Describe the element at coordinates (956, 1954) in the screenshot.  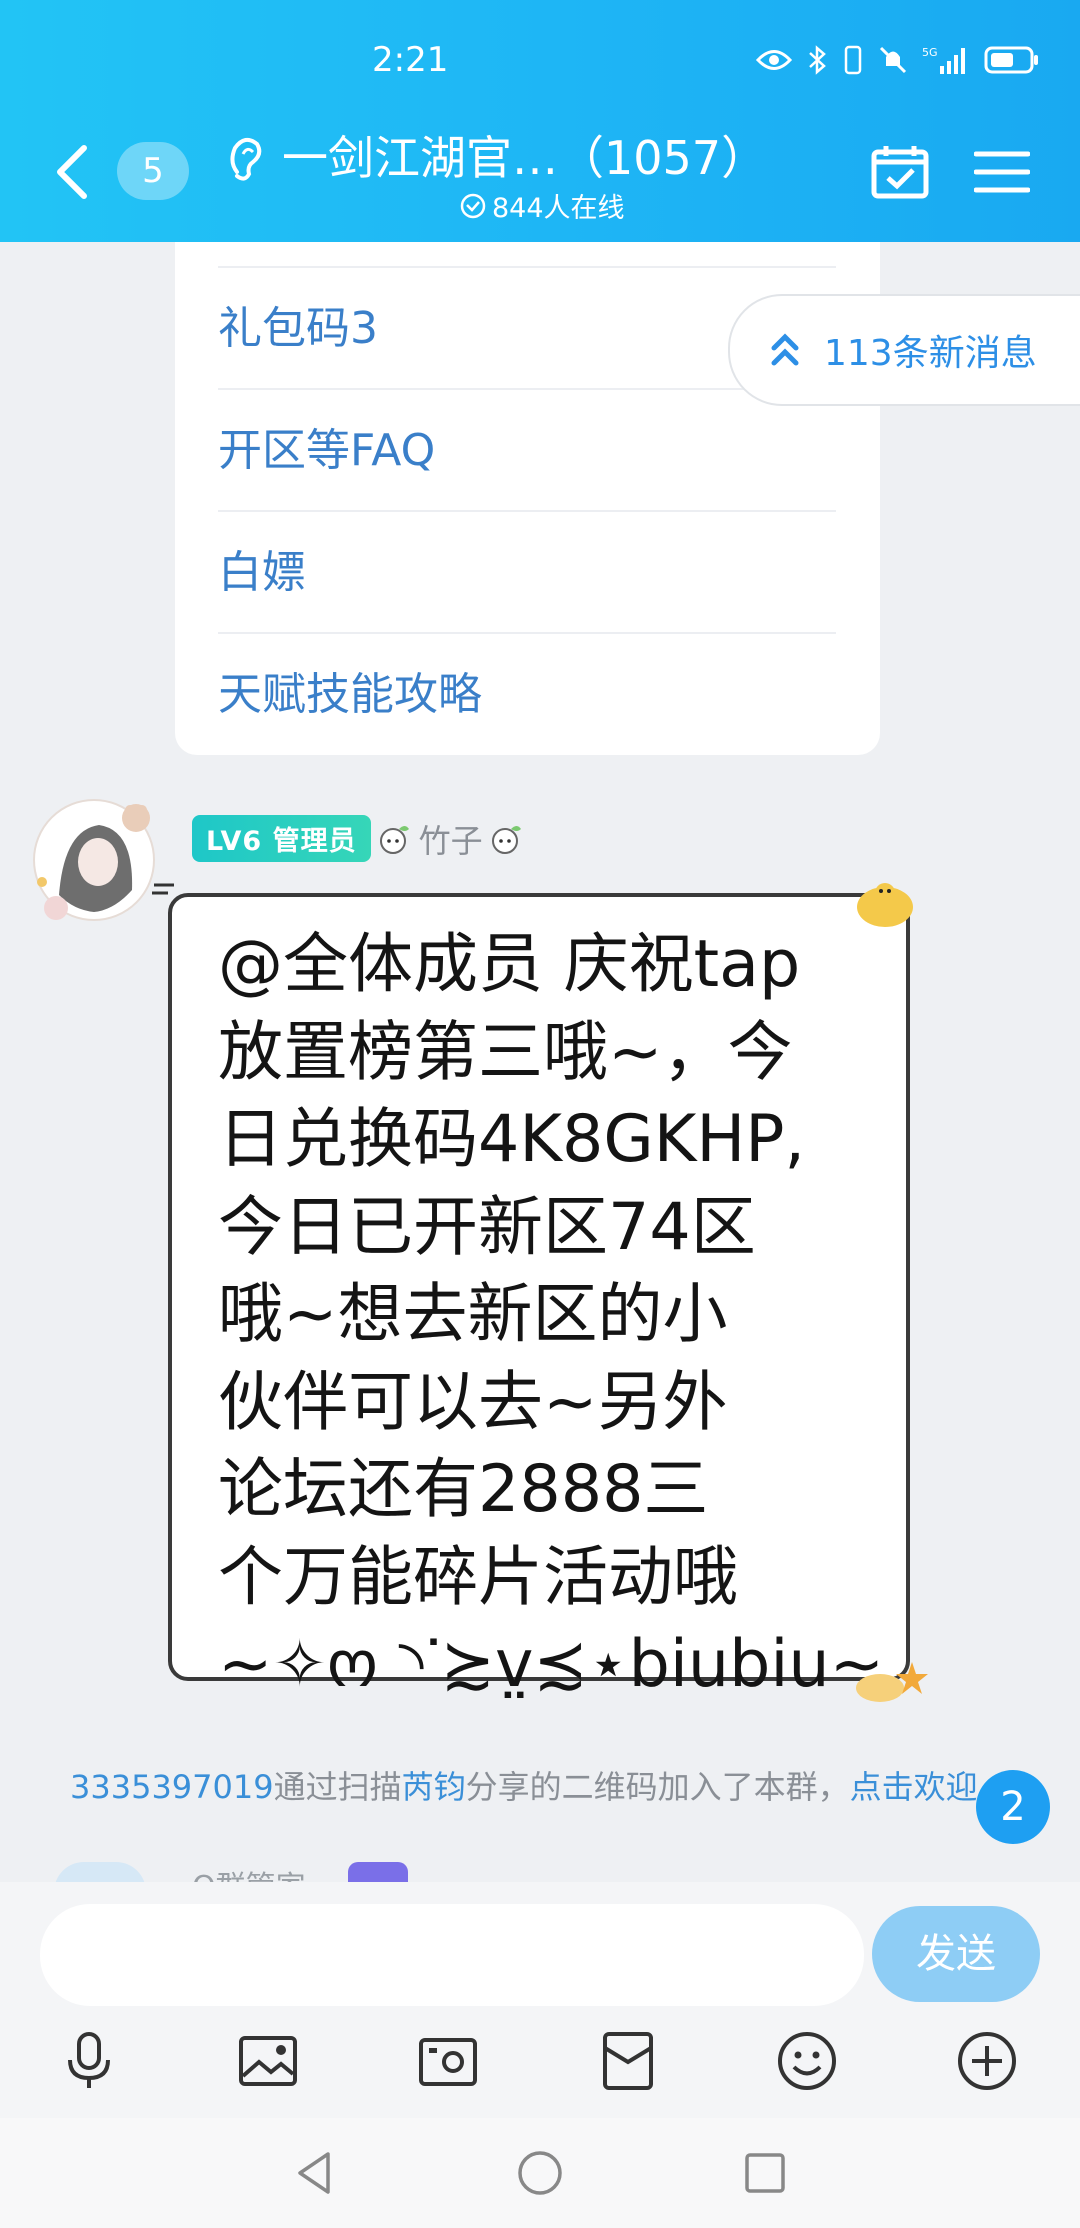
I see `send-button: 发送` at that location.